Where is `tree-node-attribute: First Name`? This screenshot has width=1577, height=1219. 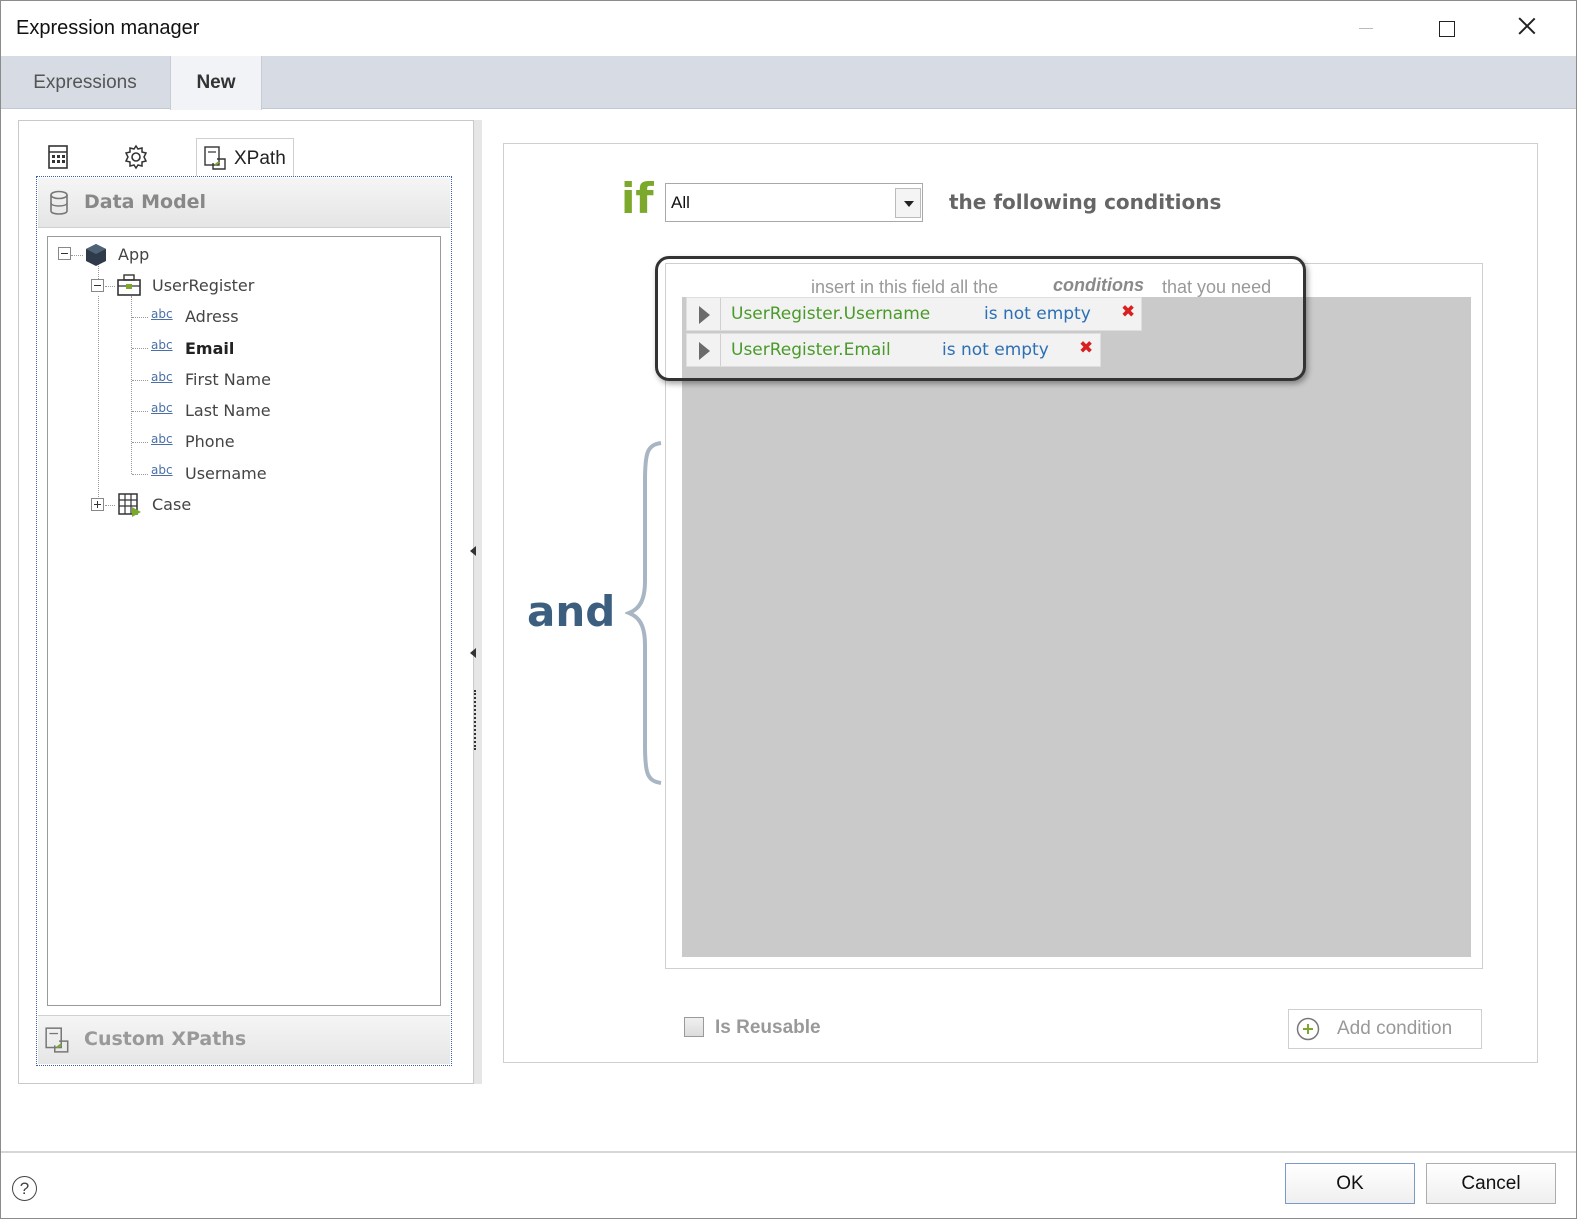 tree-node-attribute: First Name is located at coordinates (228, 379).